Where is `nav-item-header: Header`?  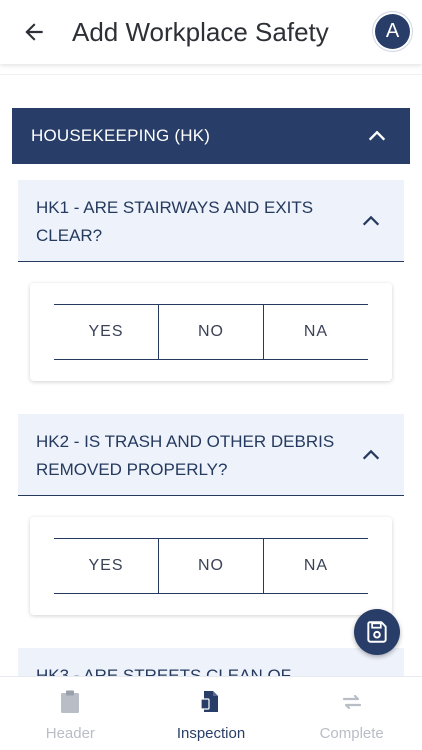
nav-item-header: Header is located at coordinates (70, 713).